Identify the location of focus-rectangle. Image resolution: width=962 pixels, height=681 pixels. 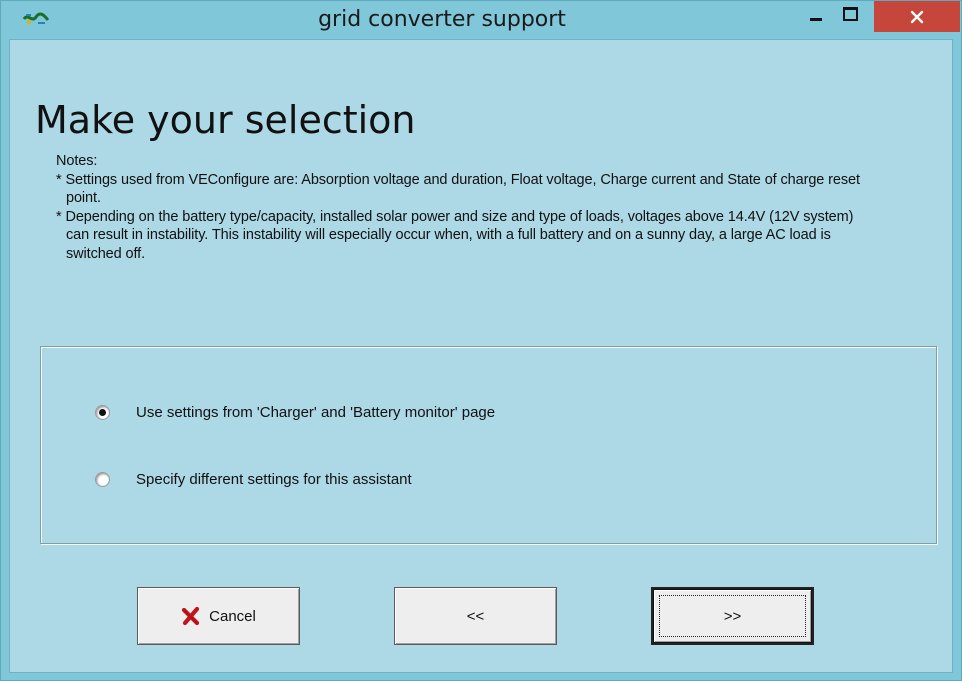
(732, 616).